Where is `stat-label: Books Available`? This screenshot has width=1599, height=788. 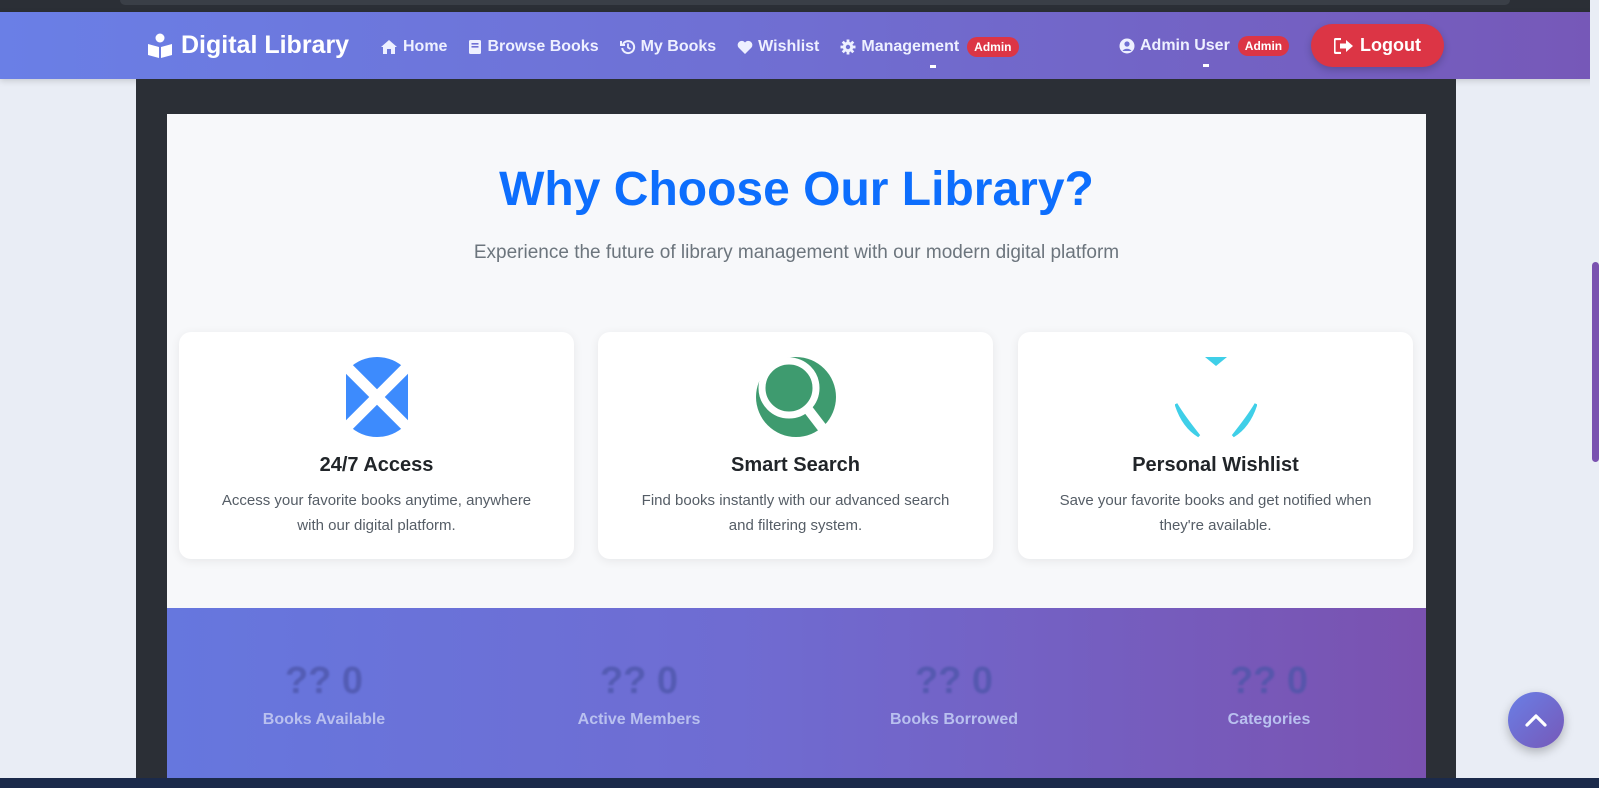
stat-label: Books Available is located at coordinates (324, 719).